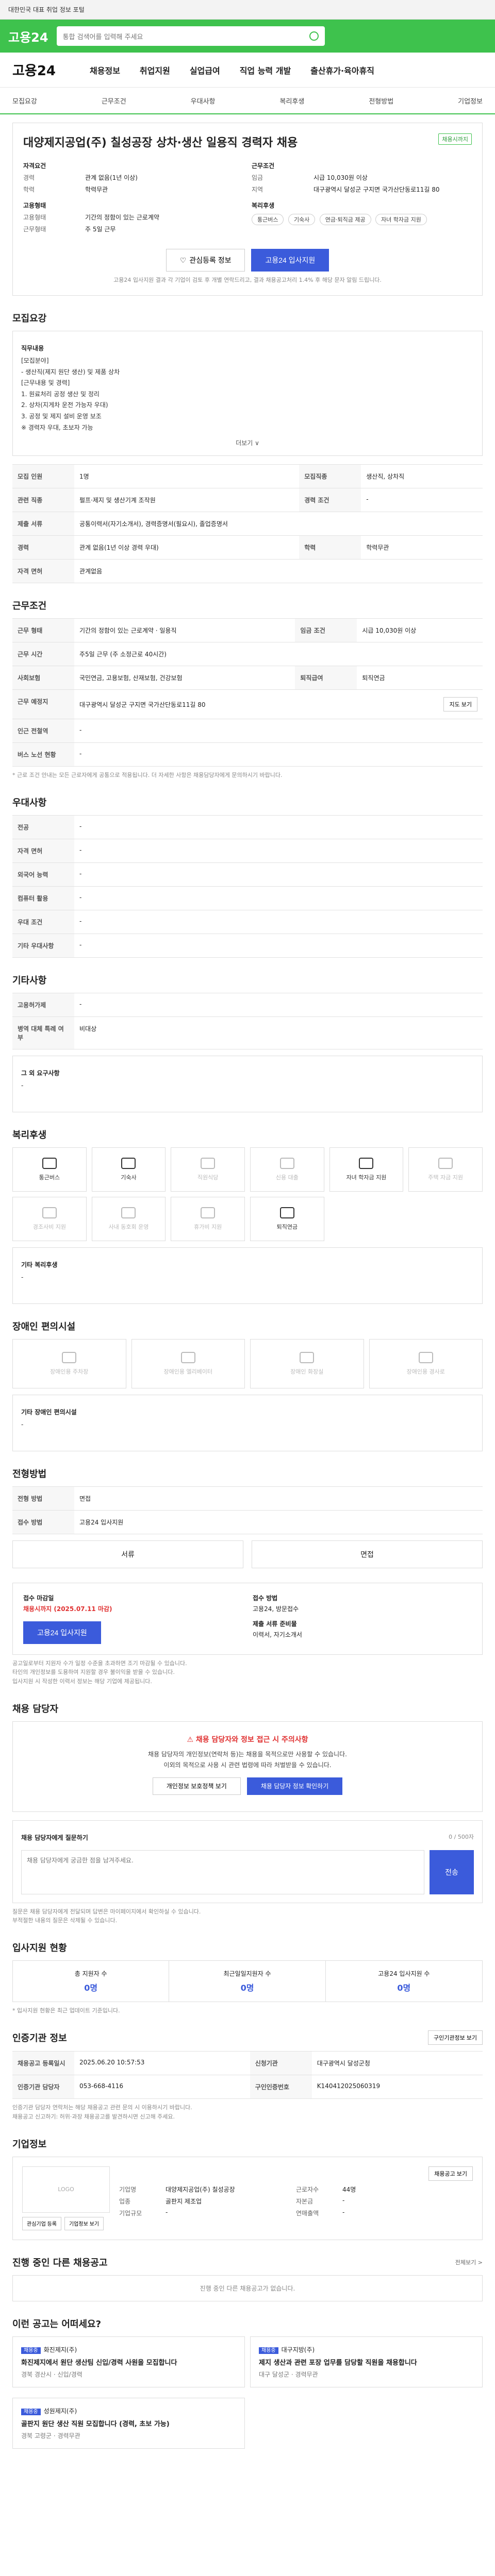 Image resolution: width=495 pixels, height=2576 pixels. What do you see at coordinates (247, 101) in the screenshot?
I see `section-tabs: 모집요강 근무조건 우대사항 복리후생 전형방법 기업정보` at bounding box center [247, 101].